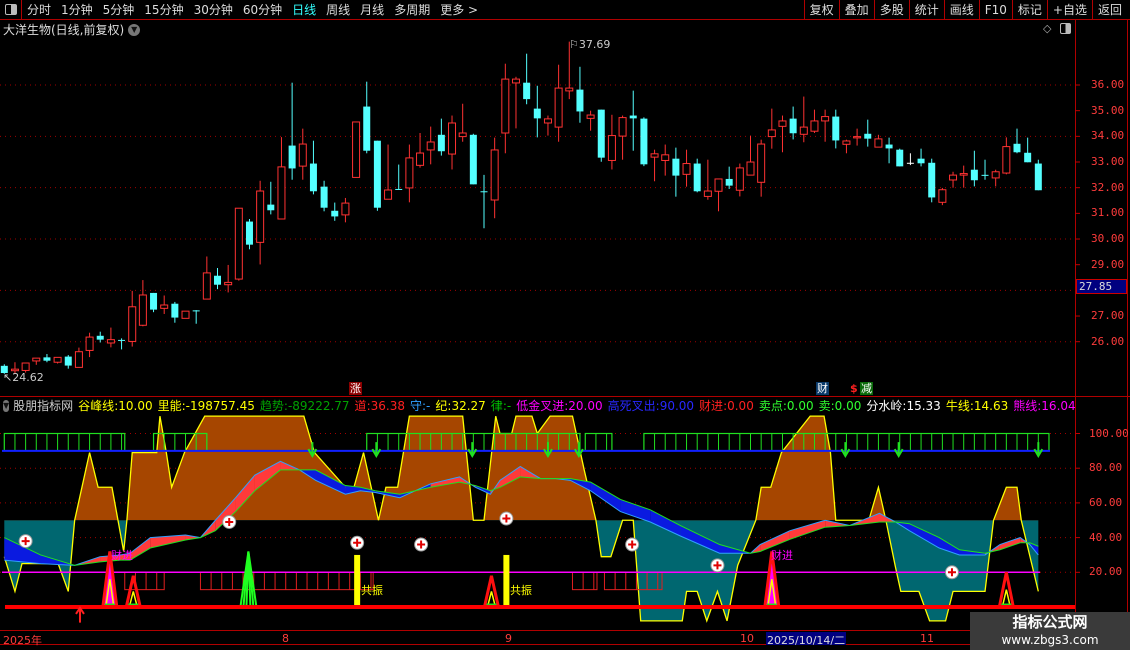 Image resolution: width=1130 pixels, height=650 pixels. Describe the element at coordinates (6, 405) in the screenshot. I see `chevron-down-icon: ▼` at that location.